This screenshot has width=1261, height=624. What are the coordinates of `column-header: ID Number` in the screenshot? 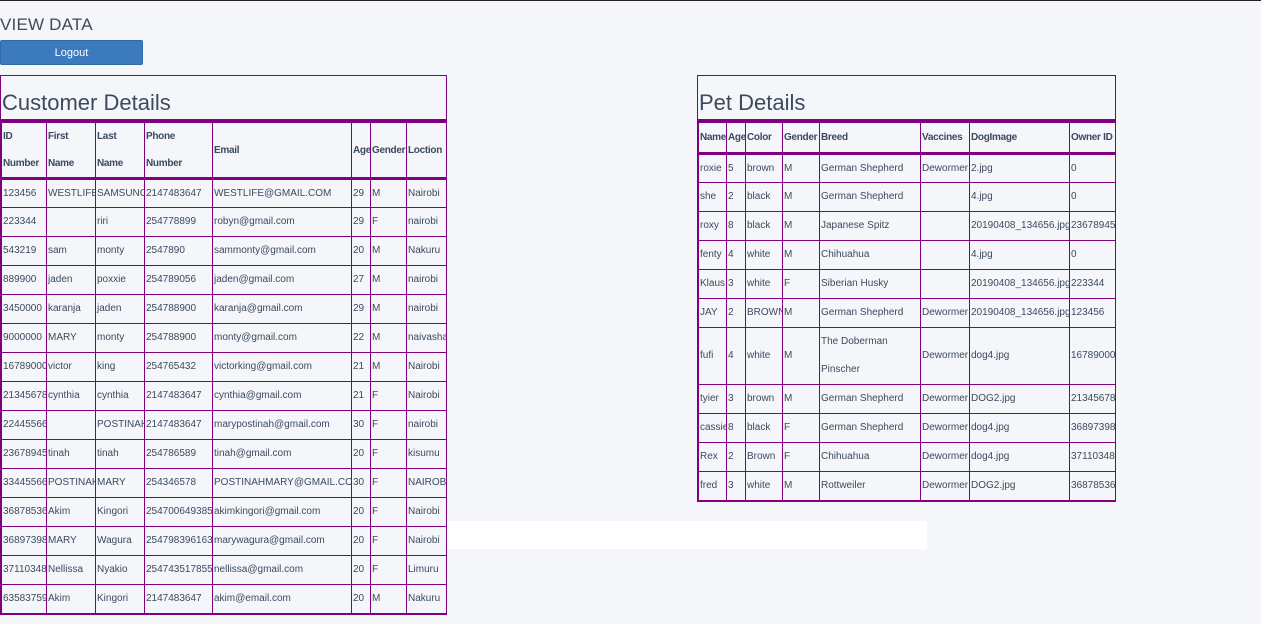 It's located at (24, 151).